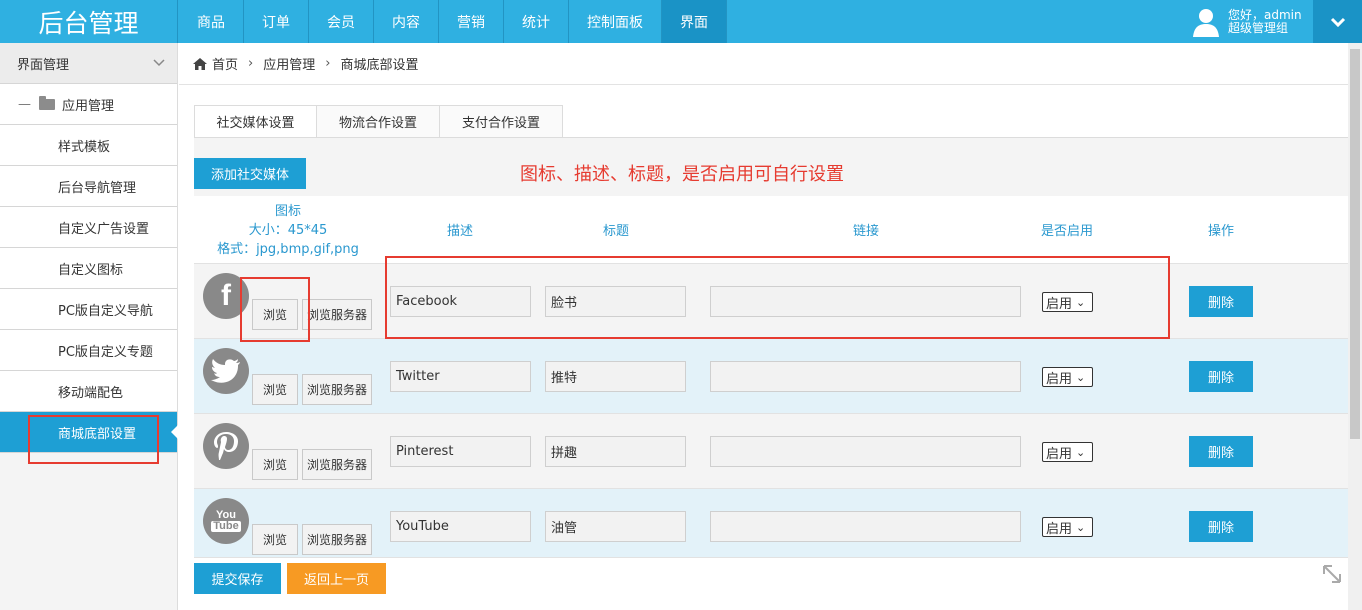 The image size is (1362, 610). Describe the element at coordinates (459, 231) in the screenshot. I see `header-description: 描述` at that location.